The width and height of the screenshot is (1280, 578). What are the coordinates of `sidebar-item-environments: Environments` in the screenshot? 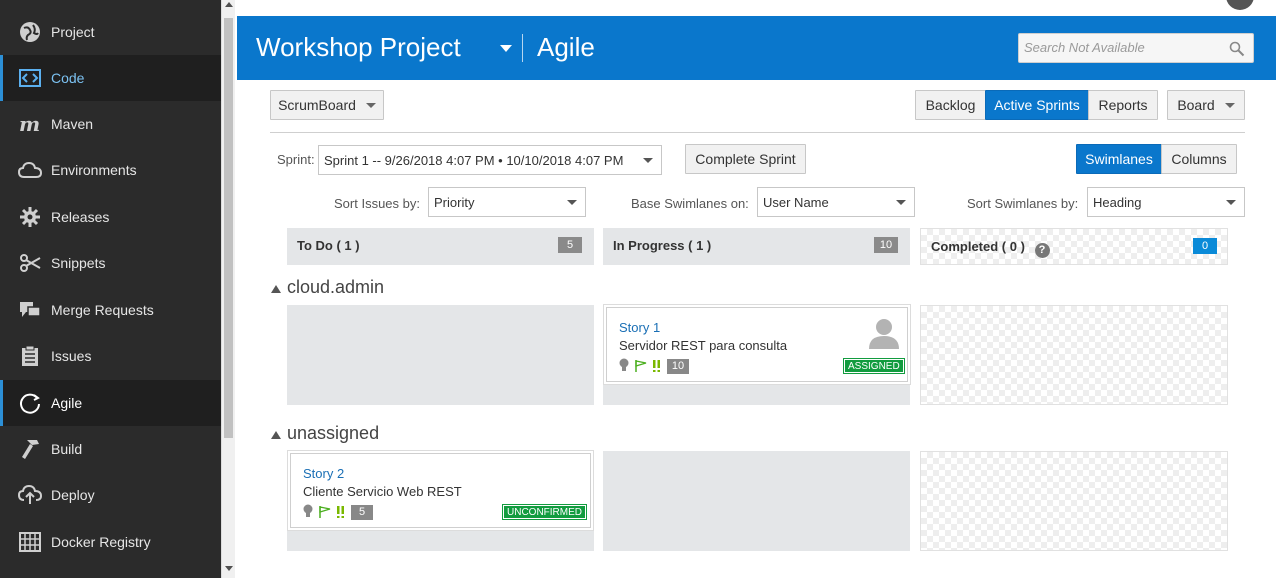 It's located at (110, 170).